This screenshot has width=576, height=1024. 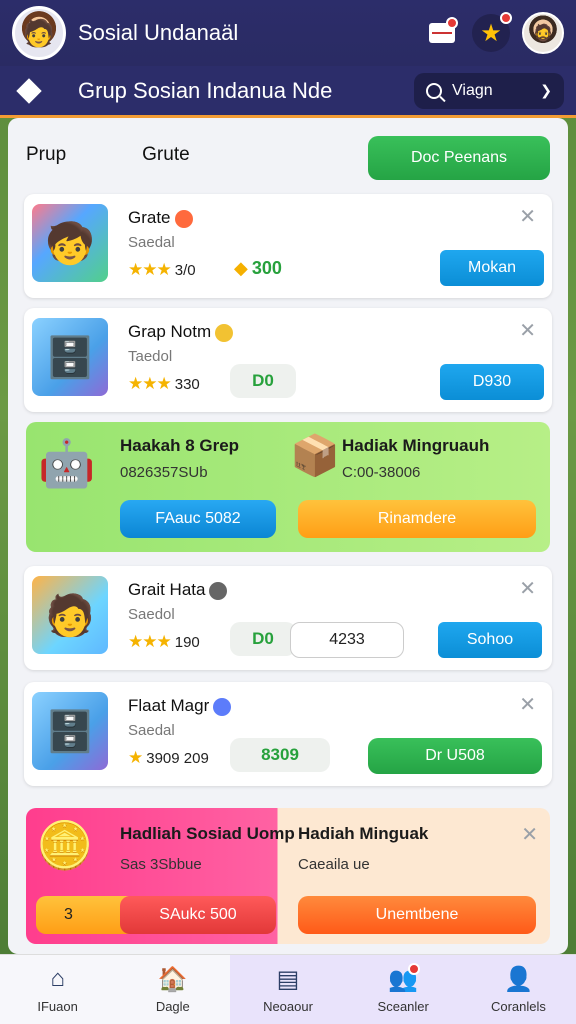 I want to click on nav-item-card: ▤ Neoaour, so click(x=288, y=989).